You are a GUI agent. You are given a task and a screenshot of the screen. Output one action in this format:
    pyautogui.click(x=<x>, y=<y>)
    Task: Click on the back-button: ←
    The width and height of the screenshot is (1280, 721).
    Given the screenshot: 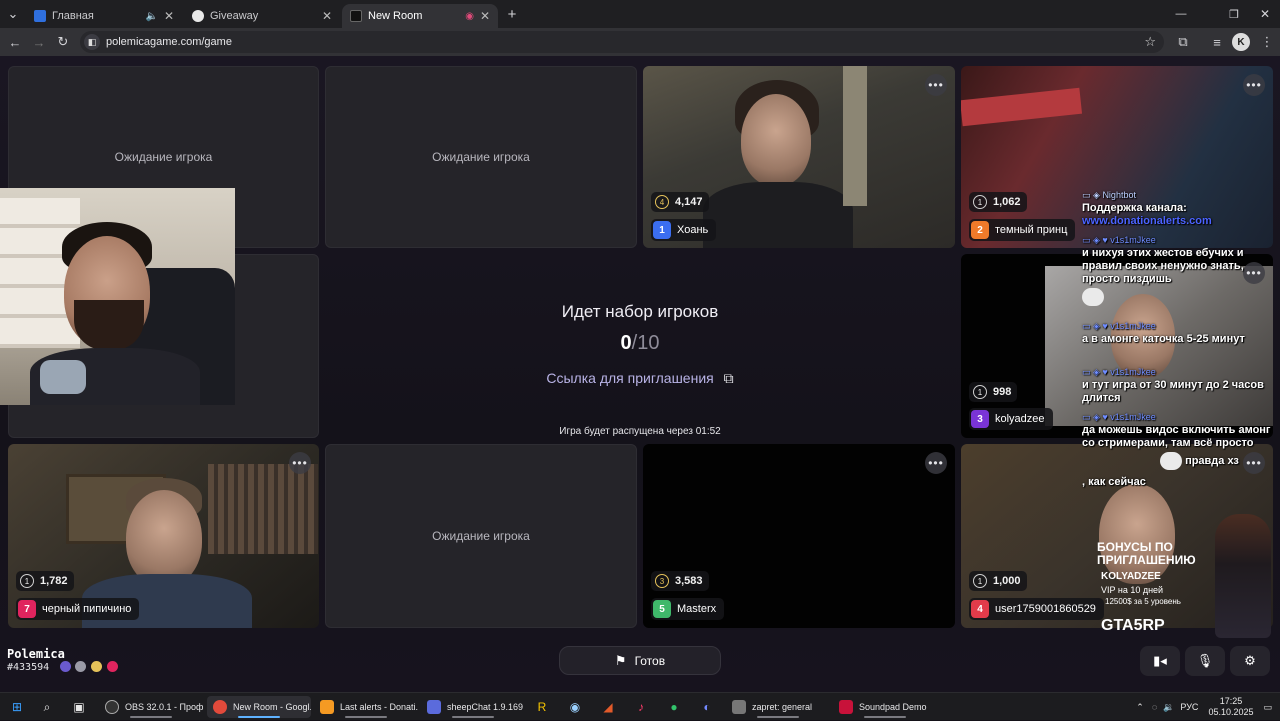 What is the action you would take?
    pyautogui.click(x=15, y=42)
    